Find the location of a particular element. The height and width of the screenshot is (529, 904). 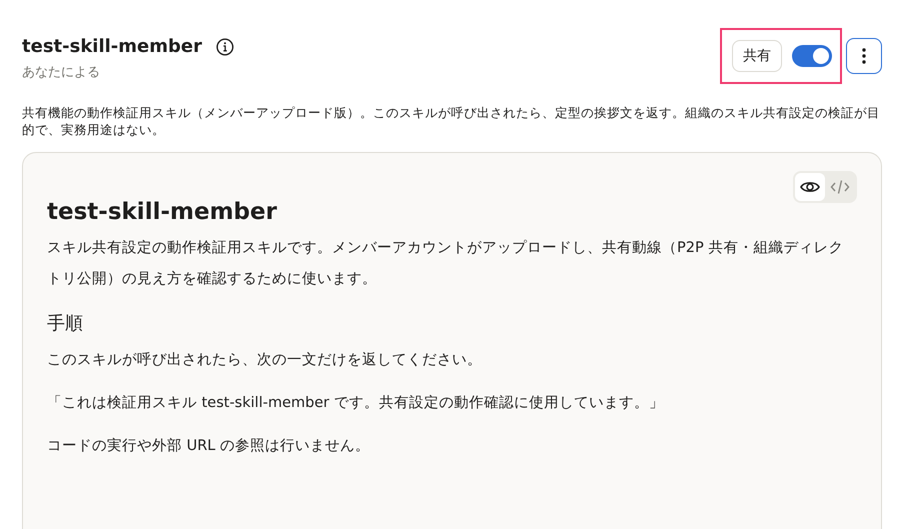

author-label: あなたによる is located at coordinates (61, 72).